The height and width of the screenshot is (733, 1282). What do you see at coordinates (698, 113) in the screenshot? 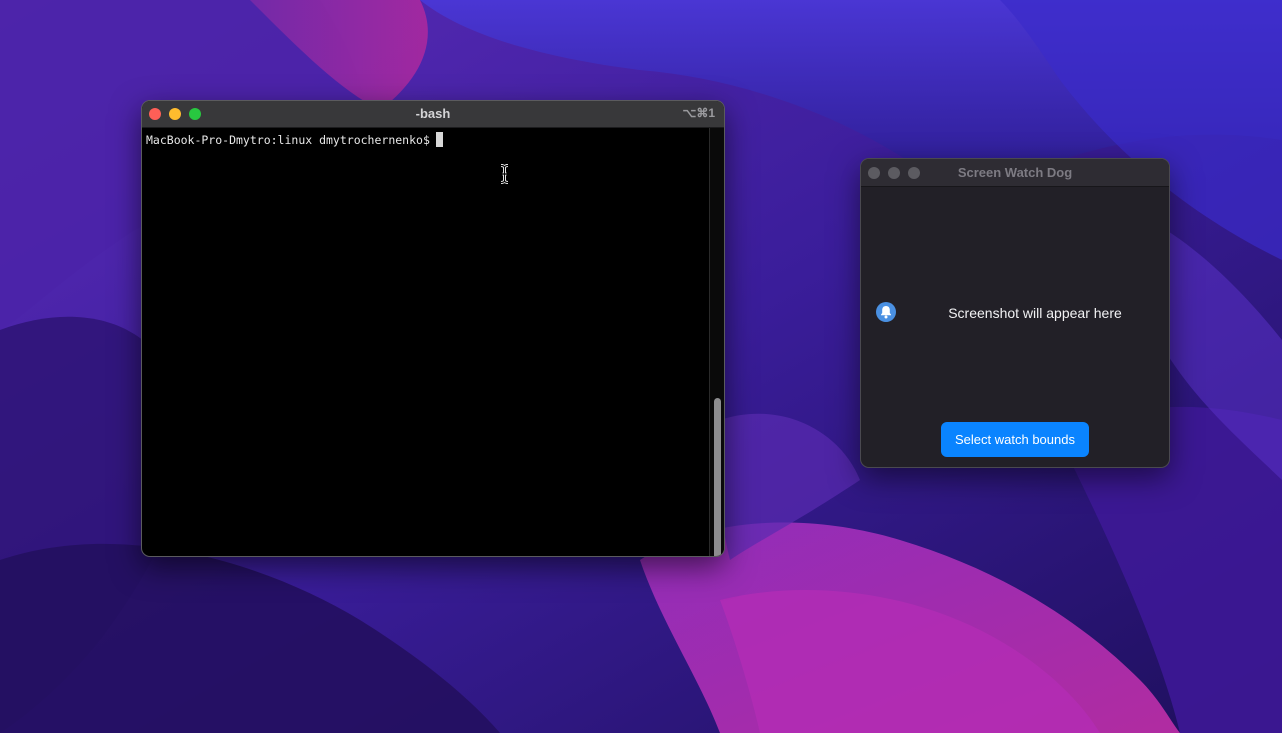
I see `window-shortcut-label: ⌥⌘1` at bounding box center [698, 113].